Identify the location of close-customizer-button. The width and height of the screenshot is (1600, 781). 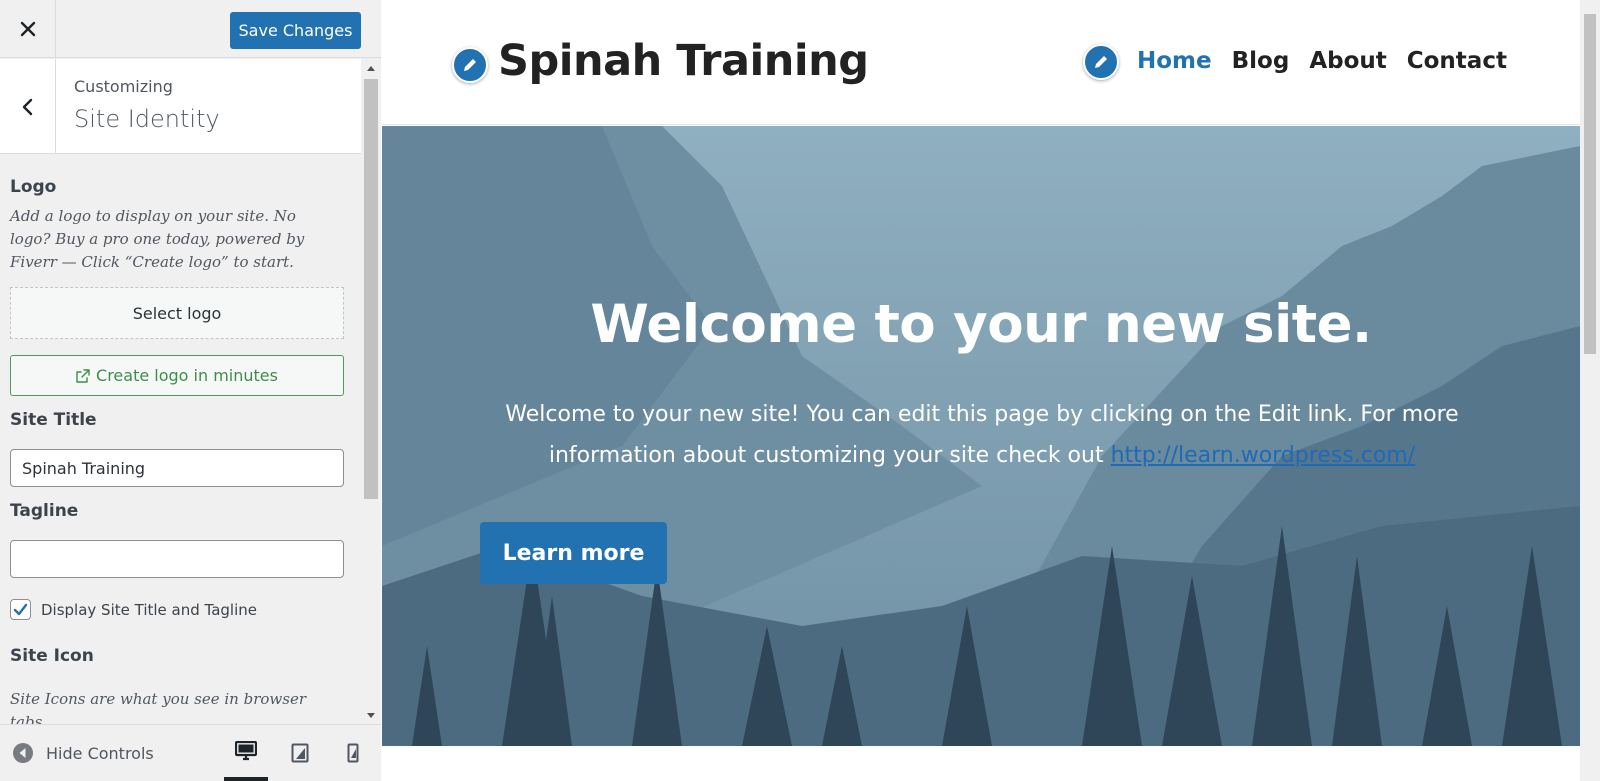
(28, 29).